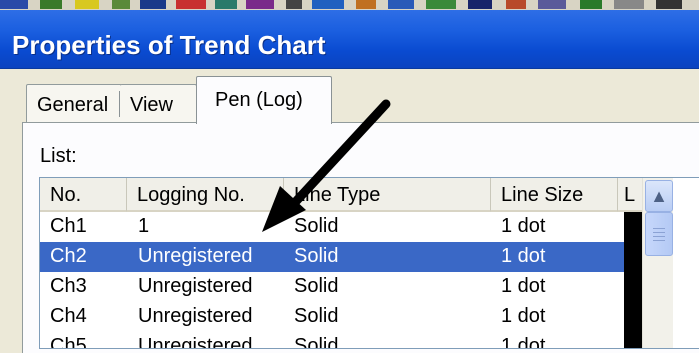  What do you see at coordinates (387, 195) in the screenshot?
I see `column-header-line-type: Line Type` at bounding box center [387, 195].